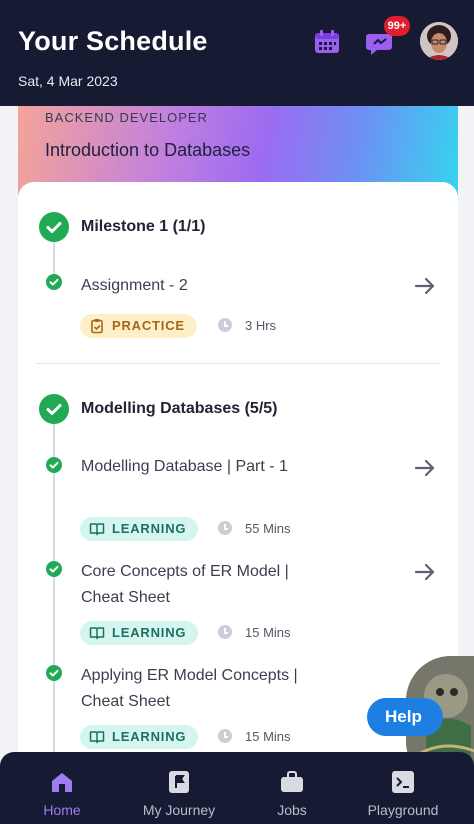 This screenshot has width=474, height=824. Describe the element at coordinates (148, 325) in the screenshot. I see `tag-label: PRACTICE` at that location.